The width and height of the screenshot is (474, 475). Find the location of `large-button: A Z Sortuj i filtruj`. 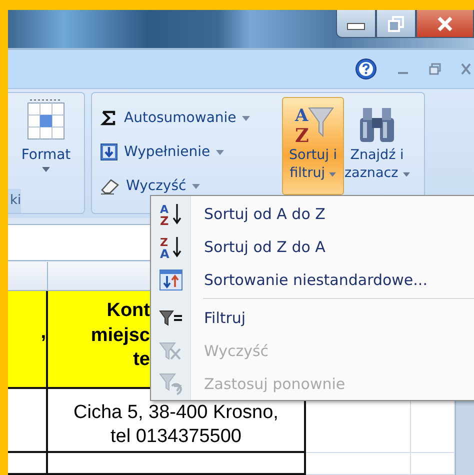

large-button: A Z Sortuj i filtruj is located at coordinates (313, 146).